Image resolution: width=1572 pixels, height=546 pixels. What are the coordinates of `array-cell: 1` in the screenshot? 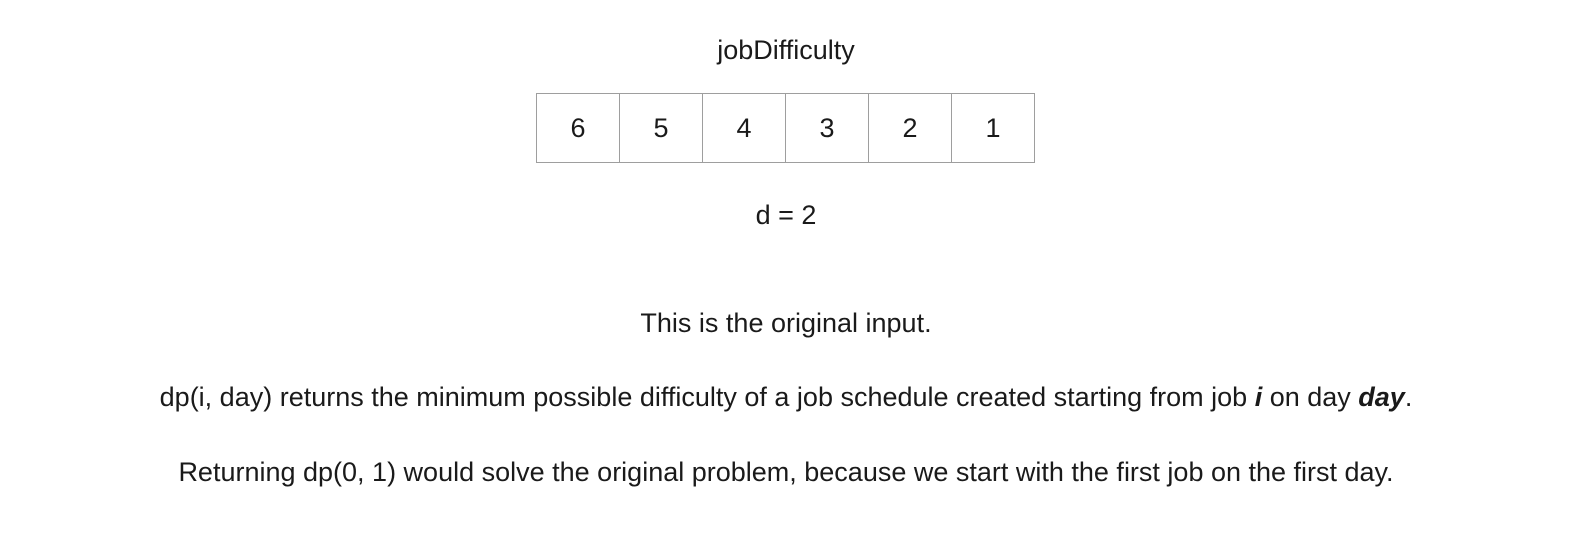 It's located at (993, 128).